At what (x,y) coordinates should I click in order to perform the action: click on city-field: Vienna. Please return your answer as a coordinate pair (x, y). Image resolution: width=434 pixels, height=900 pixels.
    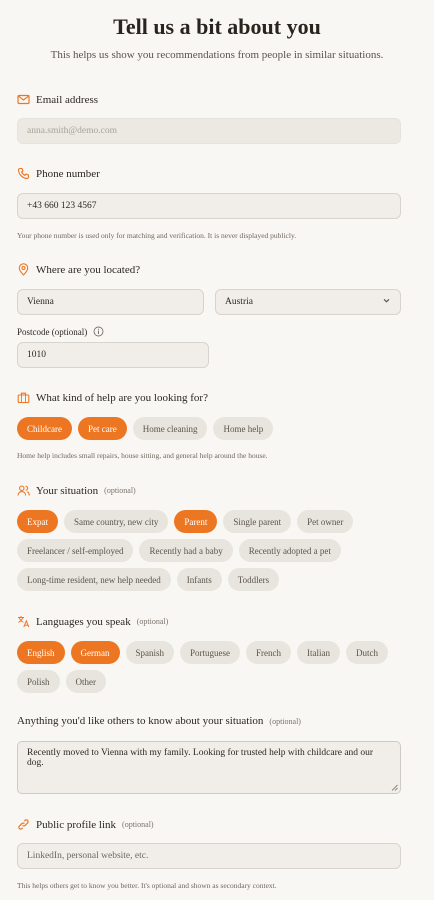
    Looking at the image, I should click on (110, 302).